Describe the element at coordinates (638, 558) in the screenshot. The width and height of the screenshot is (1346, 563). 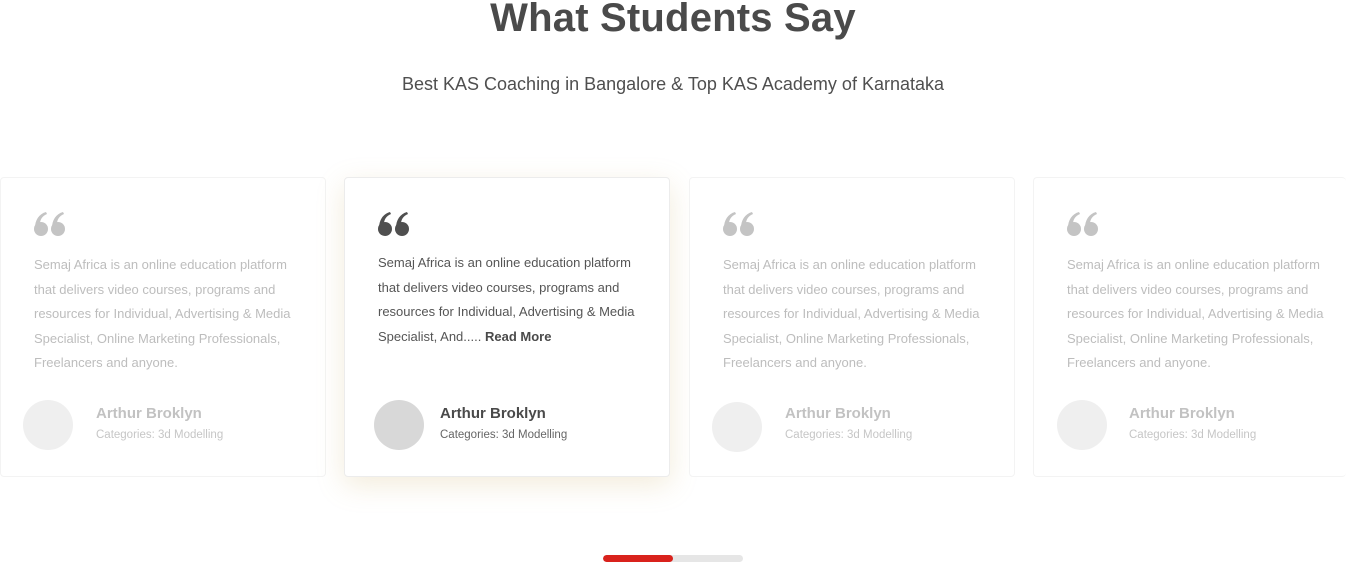
I see `pagination-progress` at that location.